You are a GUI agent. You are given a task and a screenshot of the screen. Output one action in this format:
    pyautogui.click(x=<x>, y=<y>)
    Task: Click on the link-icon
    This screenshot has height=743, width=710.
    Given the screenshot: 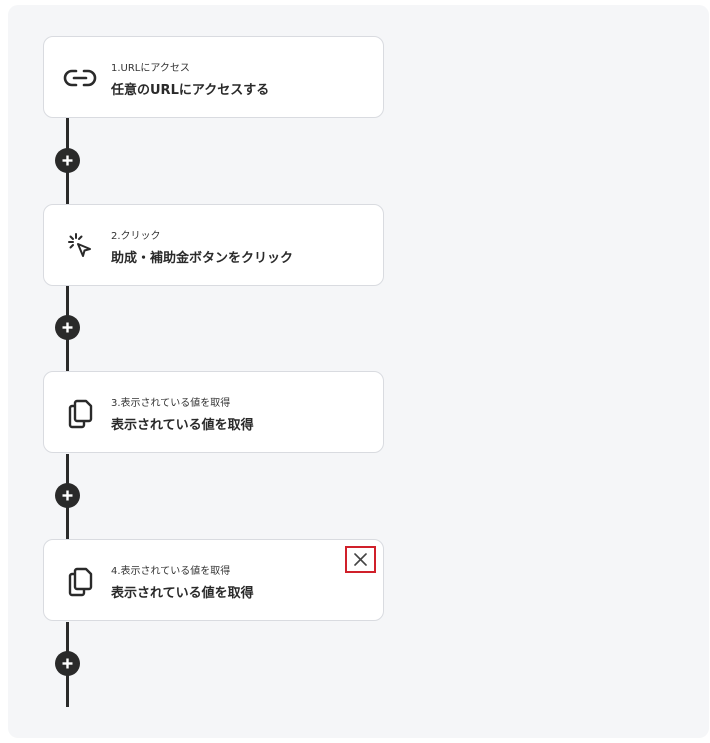 What is the action you would take?
    pyautogui.click(x=80, y=78)
    